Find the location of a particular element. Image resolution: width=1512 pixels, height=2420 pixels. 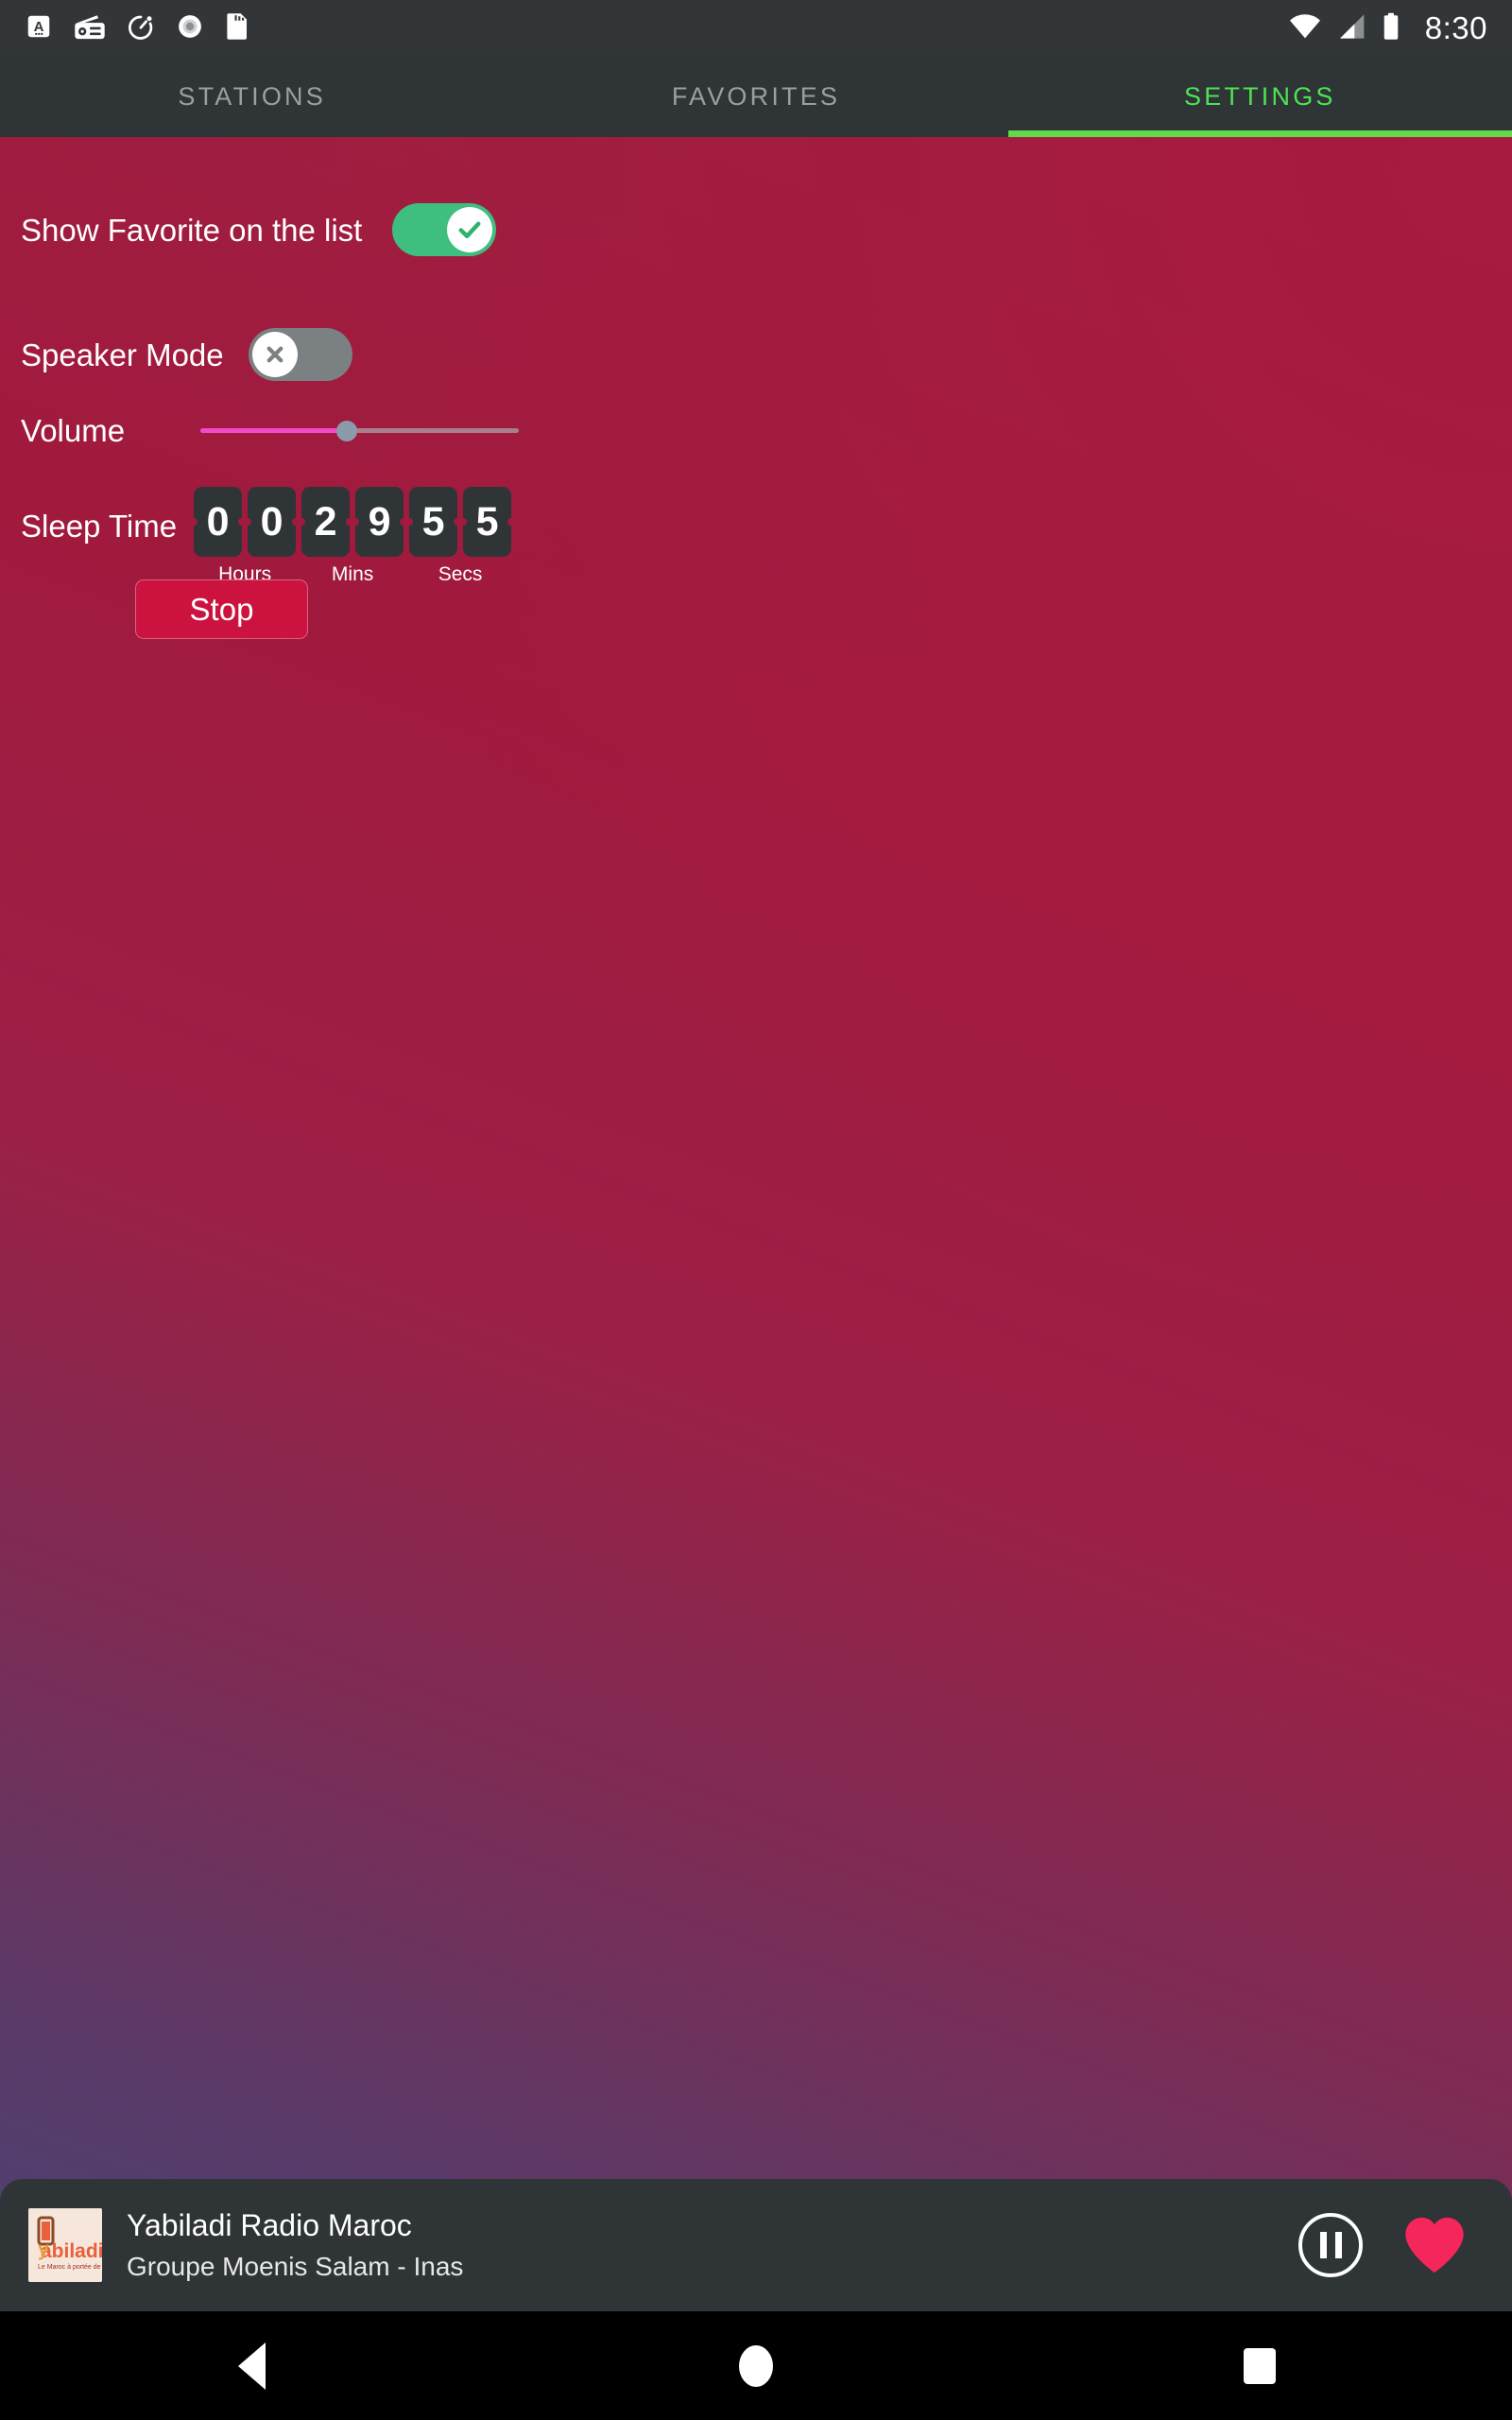

volume-label: Volume is located at coordinates (73, 430).